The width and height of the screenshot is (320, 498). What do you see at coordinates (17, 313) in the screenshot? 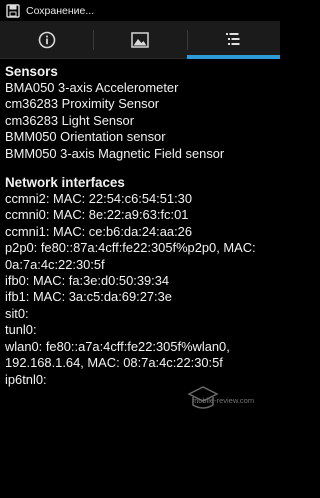
I see `network-item: sit0:` at bounding box center [17, 313].